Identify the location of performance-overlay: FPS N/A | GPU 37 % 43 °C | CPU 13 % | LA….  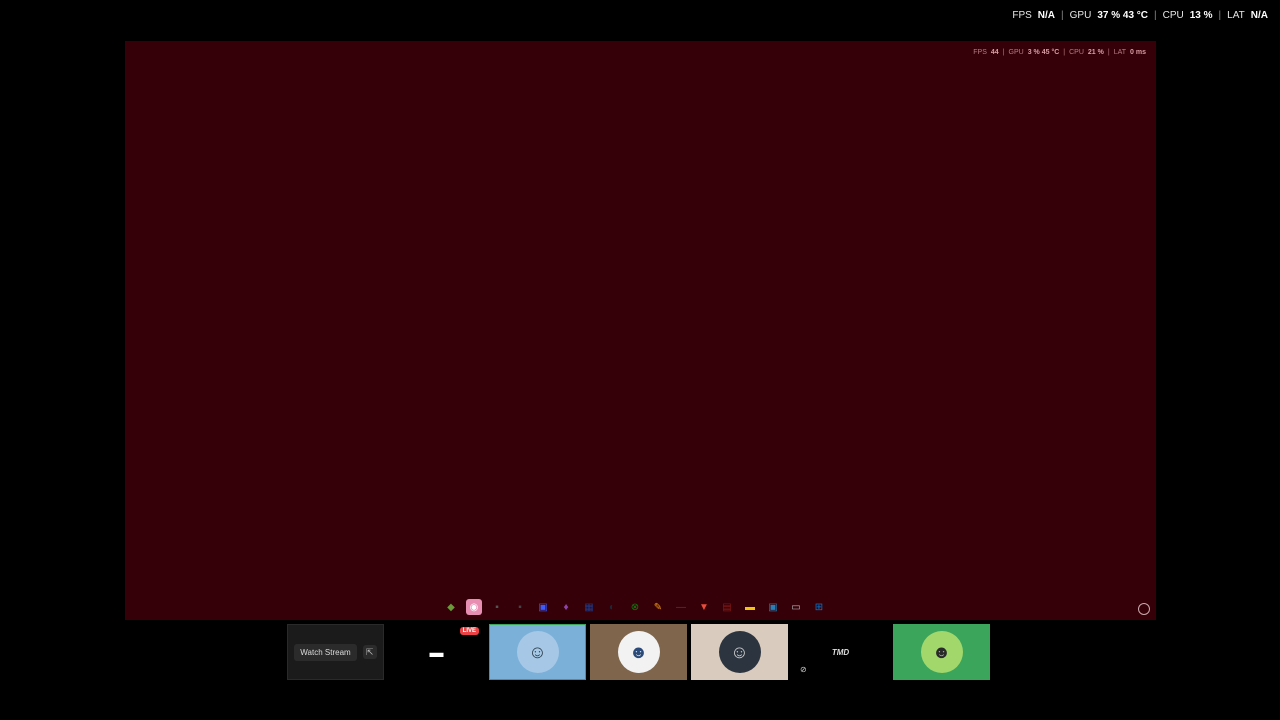
(1140, 15).